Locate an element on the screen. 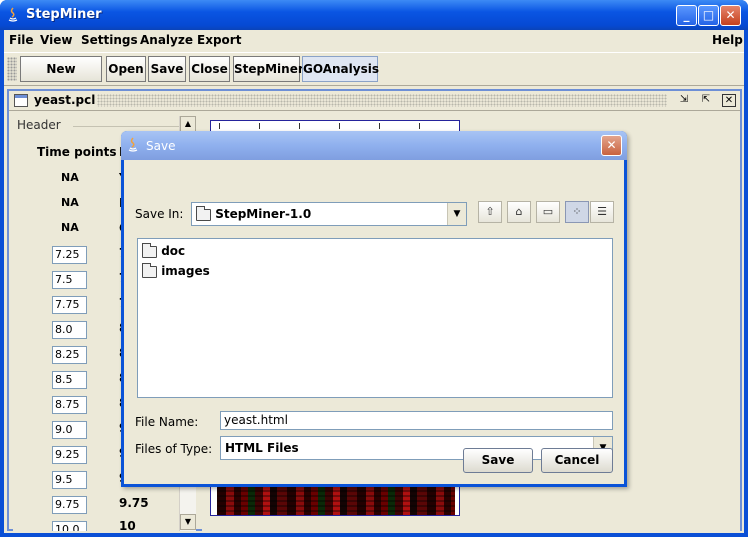 The height and width of the screenshot is (537, 748). document-titlebar: yeast.pcl ⇲ ⇱ ✕ is located at coordinates (374, 101).